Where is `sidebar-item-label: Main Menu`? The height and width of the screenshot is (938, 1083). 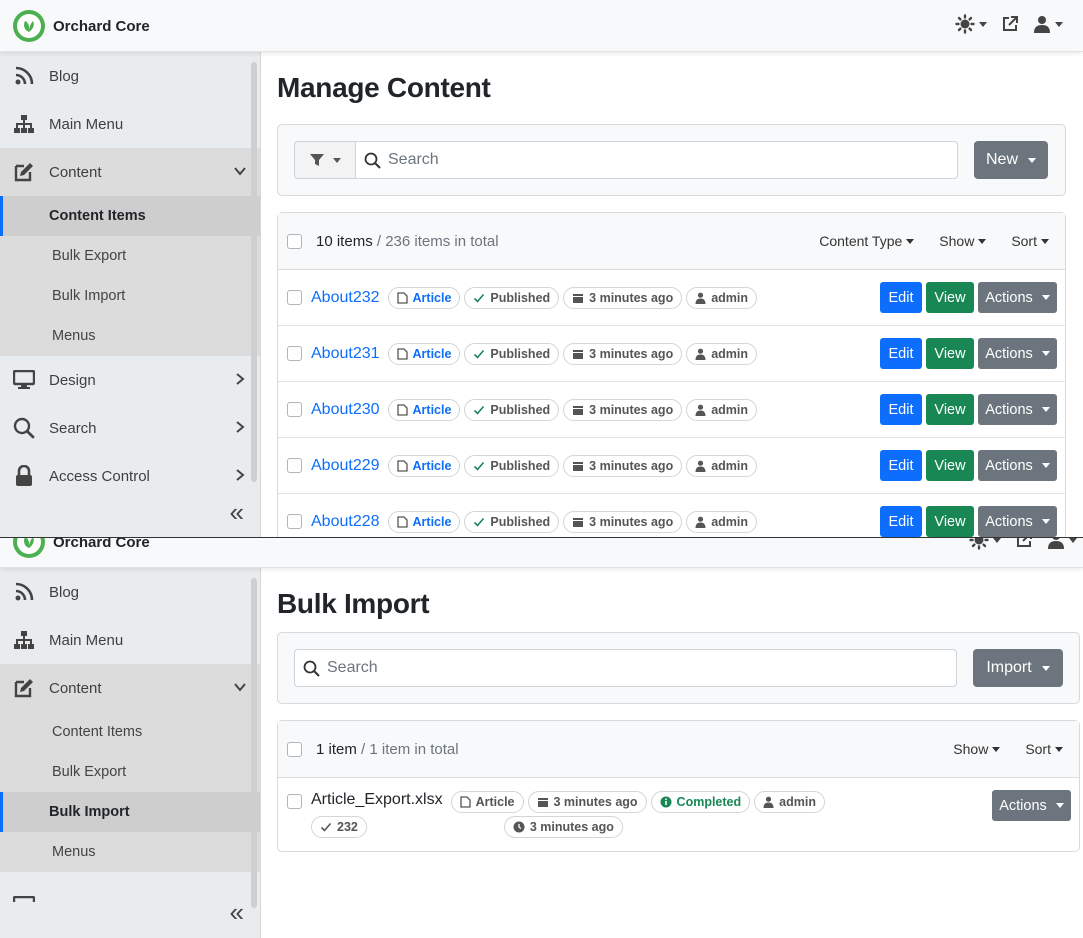 sidebar-item-label: Main Menu is located at coordinates (86, 640).